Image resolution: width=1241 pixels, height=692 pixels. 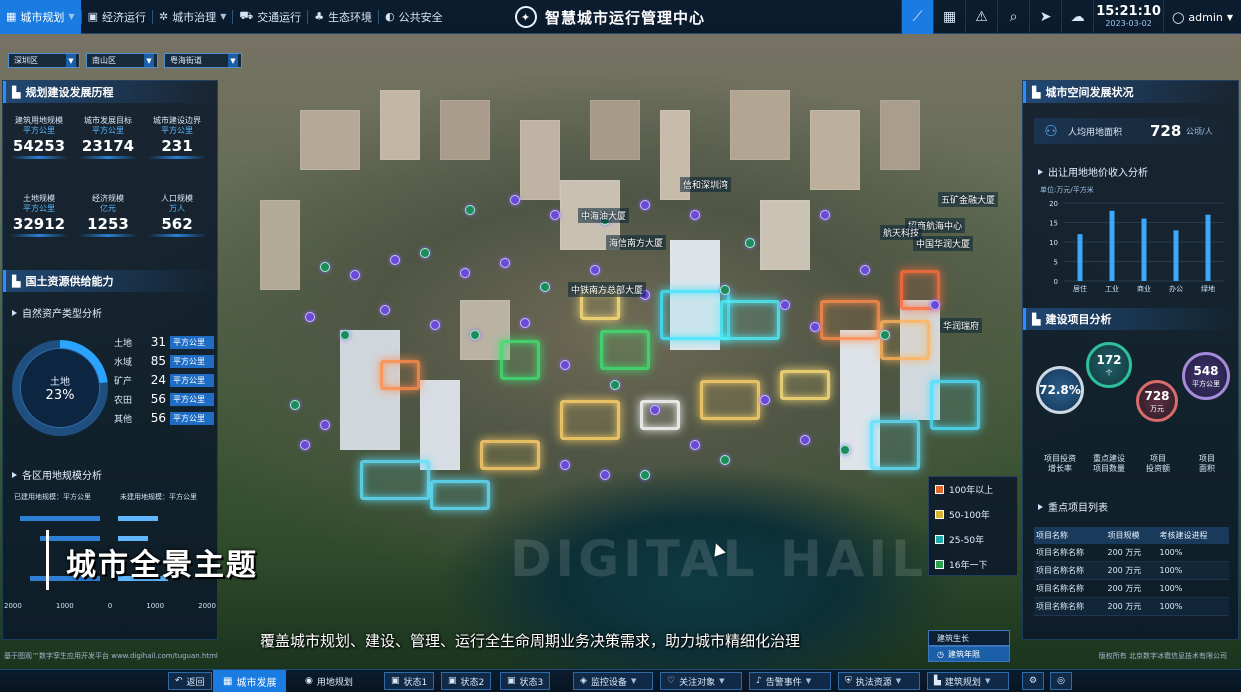 I want to click on city-select: 深圳区 ▼, so click(x=44, y=60).